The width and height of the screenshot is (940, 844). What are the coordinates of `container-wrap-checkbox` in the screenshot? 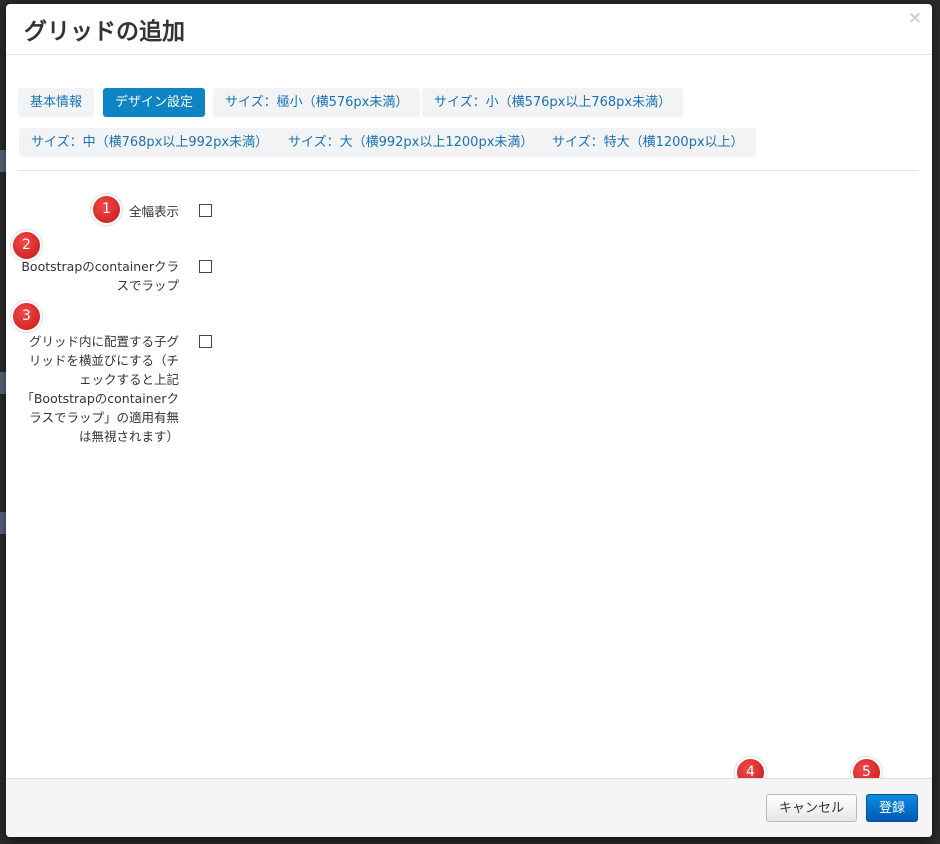 It's located at (205, 266).